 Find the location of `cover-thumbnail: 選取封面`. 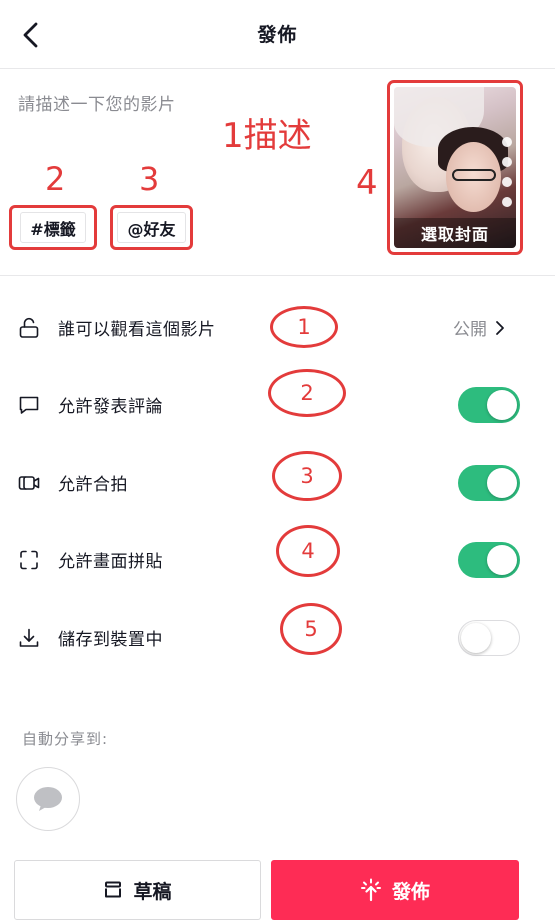

cover-thumbnail: 選取封面 is located at coordinates (455, 167).